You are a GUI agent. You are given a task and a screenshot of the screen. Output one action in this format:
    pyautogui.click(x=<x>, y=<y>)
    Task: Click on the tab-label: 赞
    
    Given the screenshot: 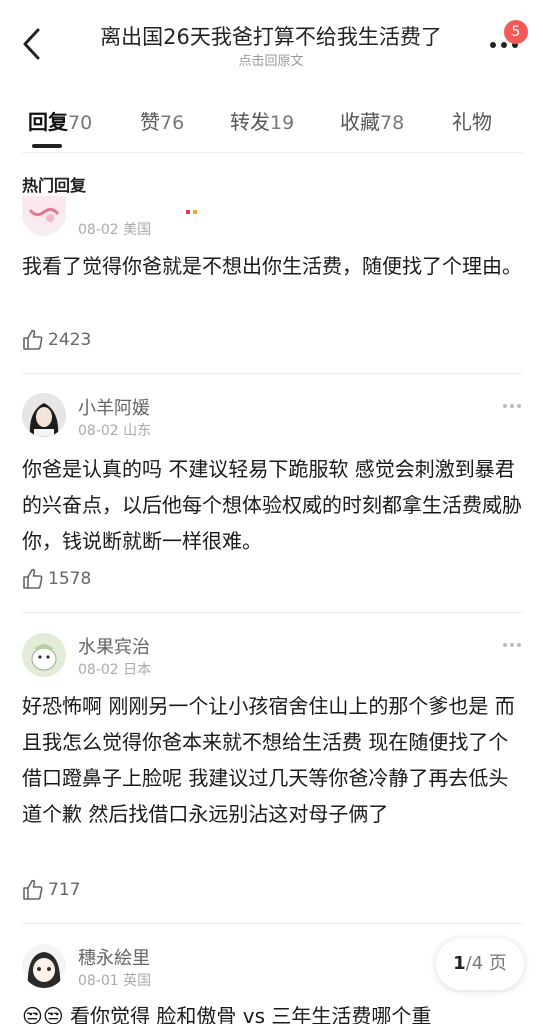 What is the action you would take?
    pyautogui.click(x=150, y=122)
    